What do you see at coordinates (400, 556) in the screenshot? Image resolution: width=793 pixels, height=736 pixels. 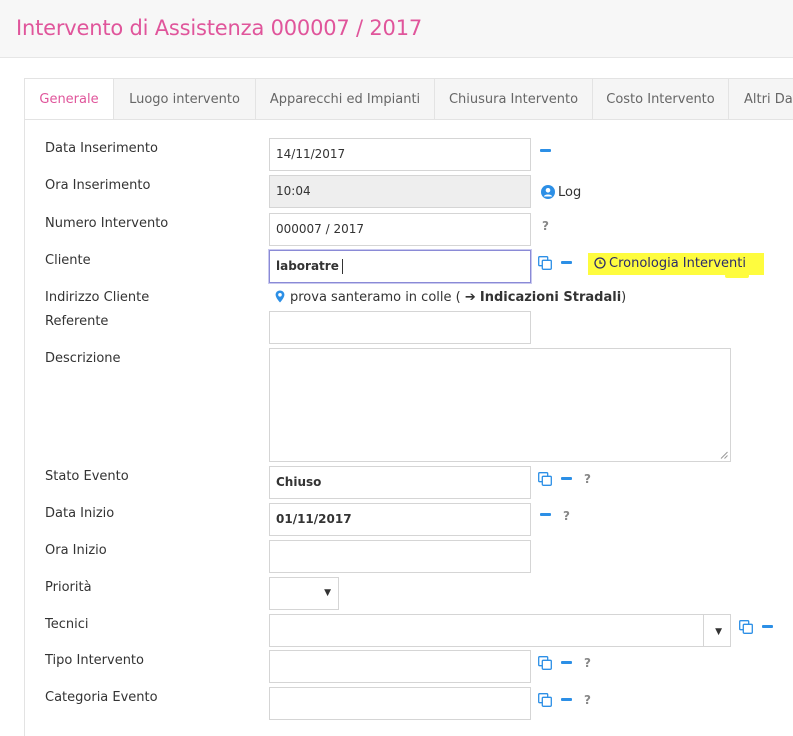 I see `ora-inizio-input` at bounding box center [400, 556].